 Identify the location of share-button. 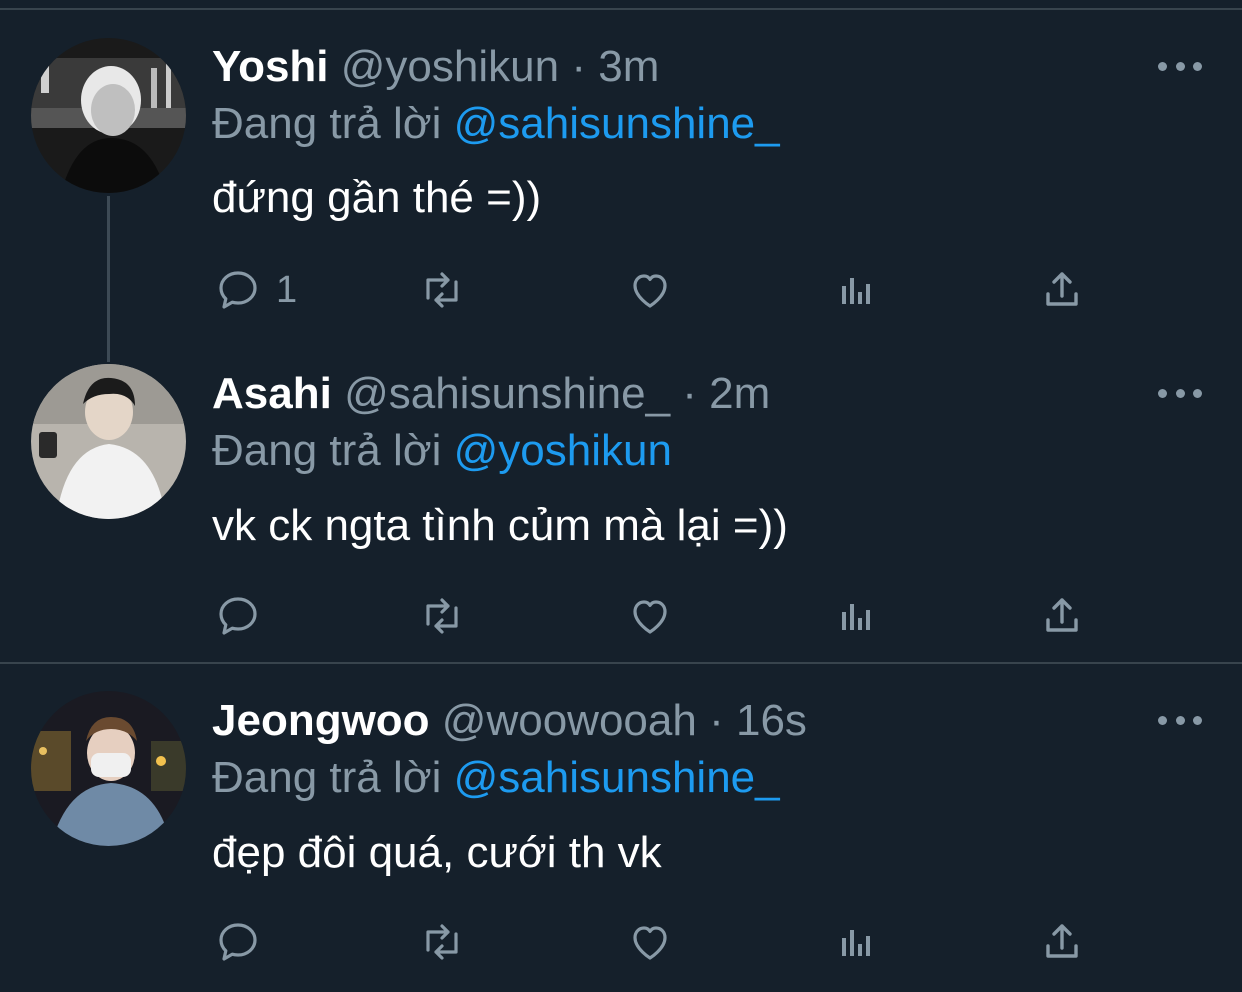
(1062, 942).